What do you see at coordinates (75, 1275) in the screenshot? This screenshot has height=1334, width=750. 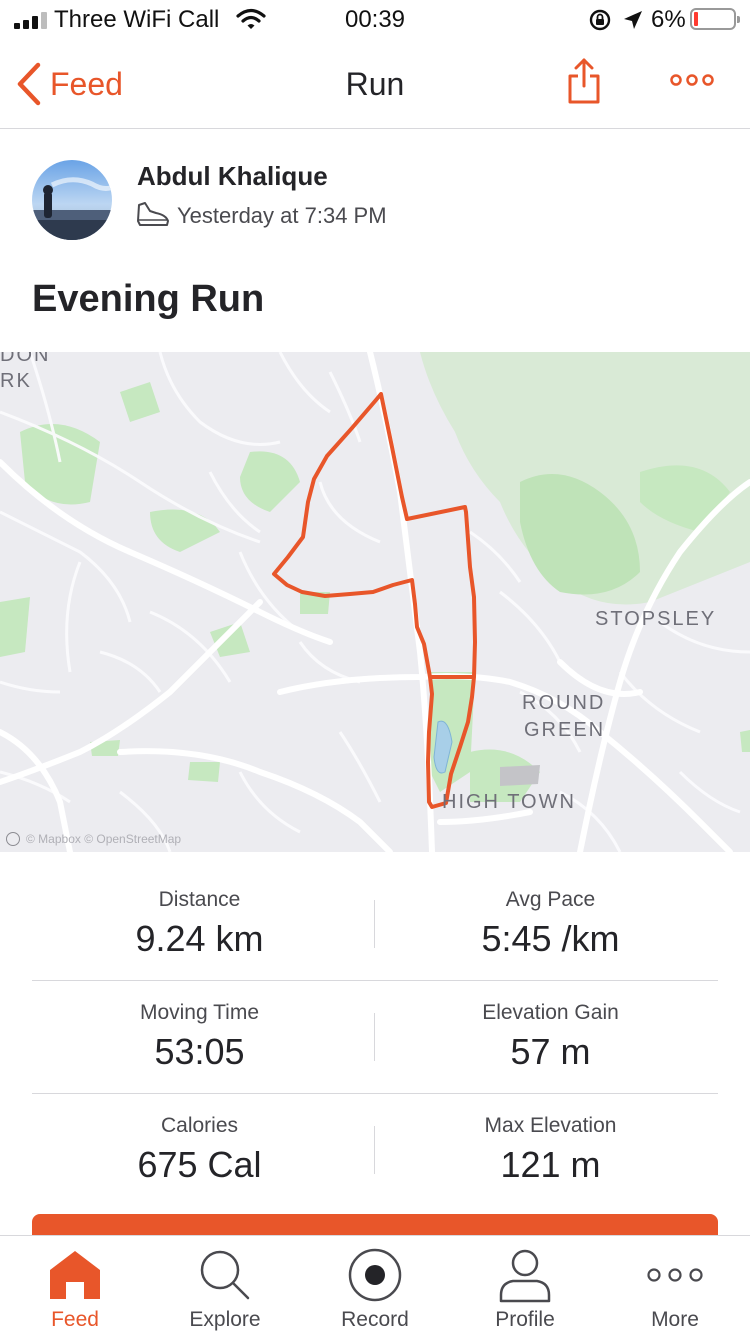 I see `home-icon` at bounding box center [75, 1275].